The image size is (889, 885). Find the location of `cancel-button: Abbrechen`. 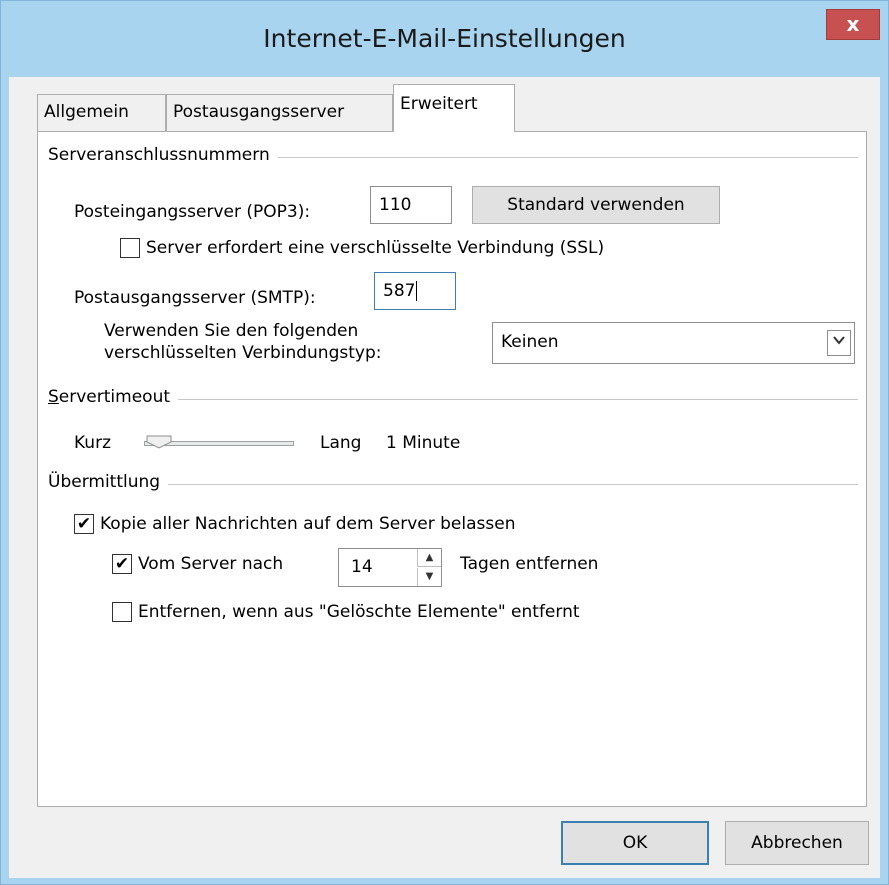

cancel-button: Abbrechen is located at coordinates (797, 843).